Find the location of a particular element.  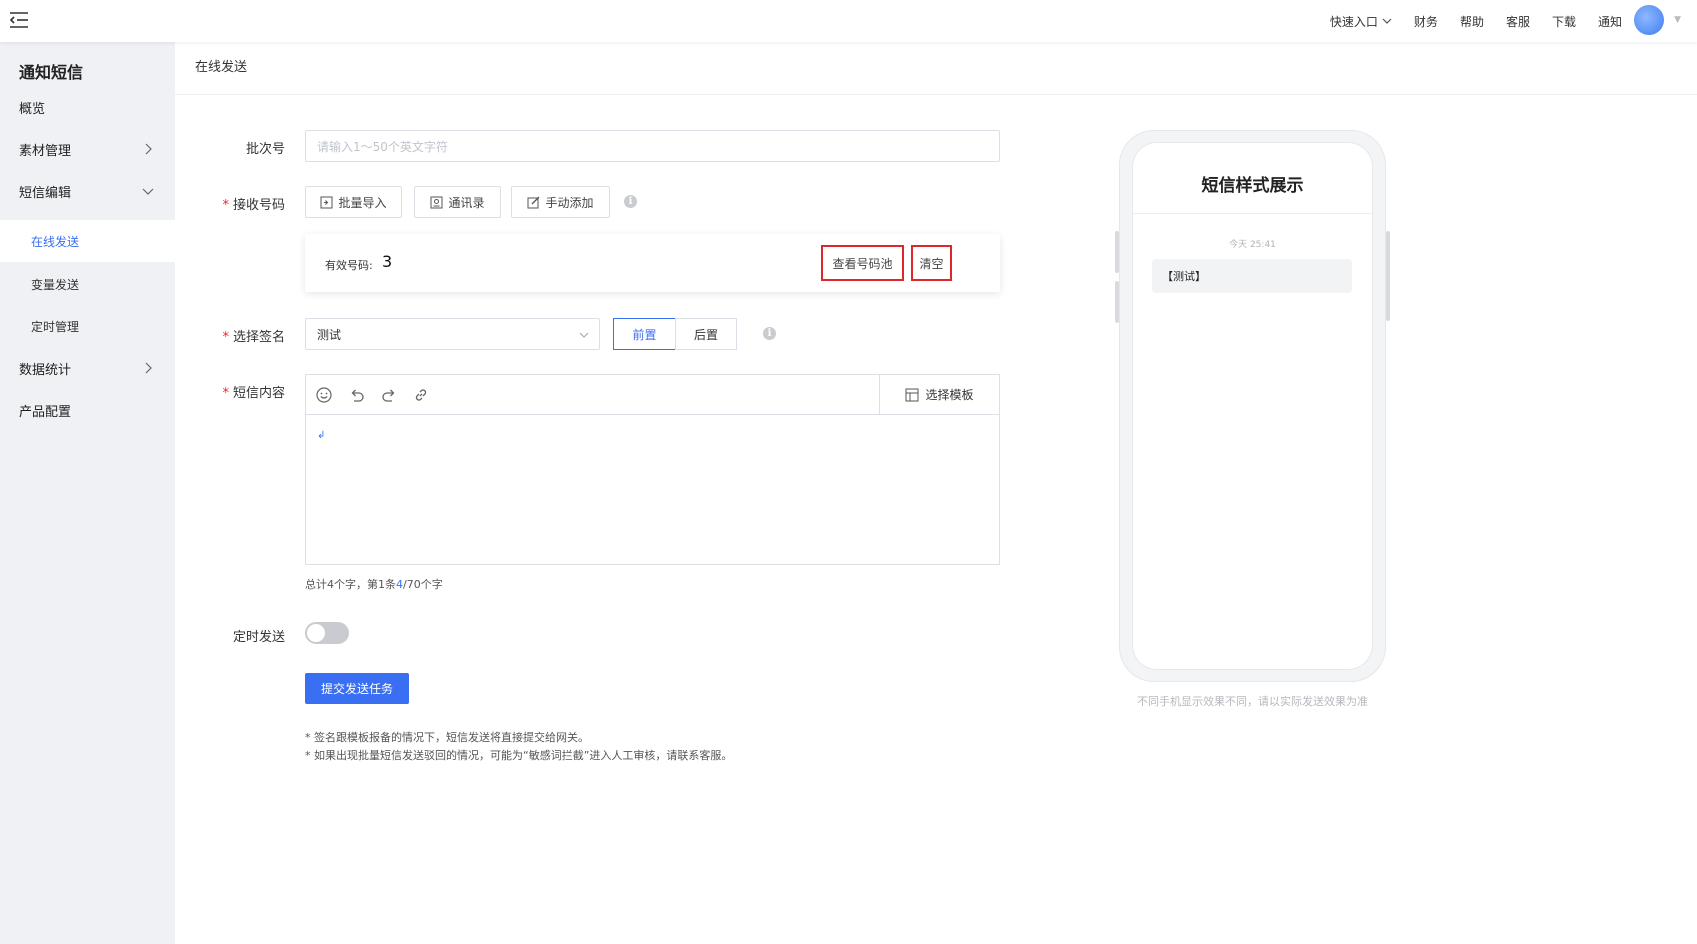

edit-icon is located at coordinates (533, 202).